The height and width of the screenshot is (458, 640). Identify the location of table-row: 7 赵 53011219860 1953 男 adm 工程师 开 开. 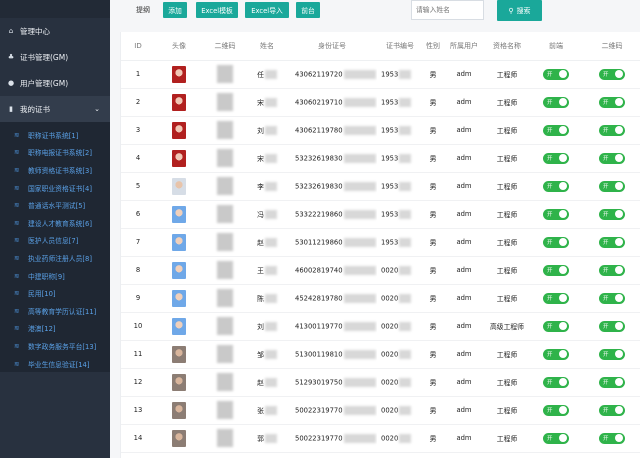
(380, 242).